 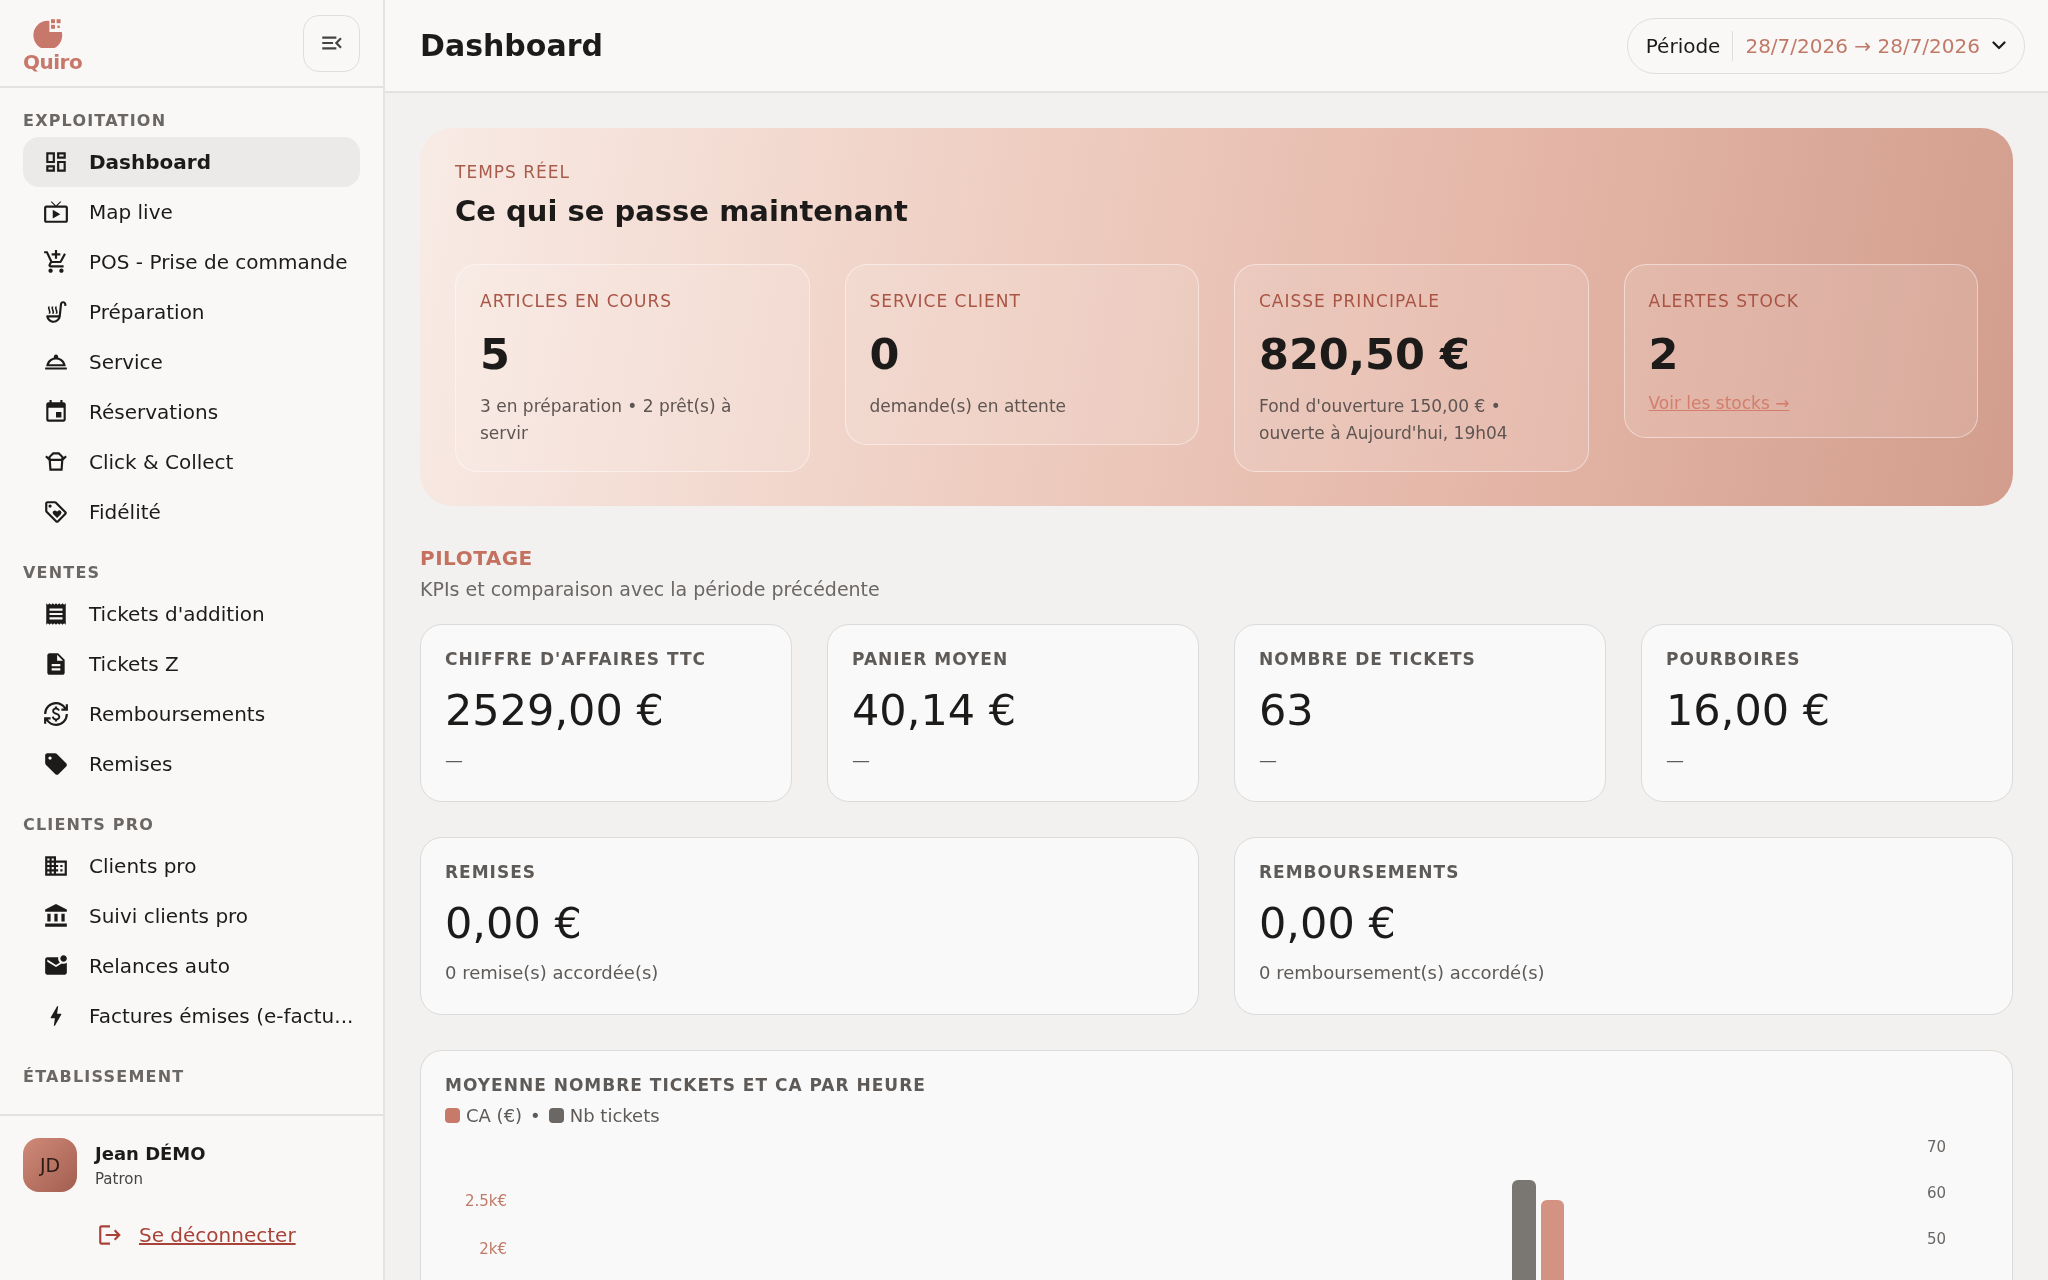 What do you see at coordinates (1368, 659) in the screenshot?
I see `card-label: NOMBRE DE TICKETS` at bounding box center [1368, 659].